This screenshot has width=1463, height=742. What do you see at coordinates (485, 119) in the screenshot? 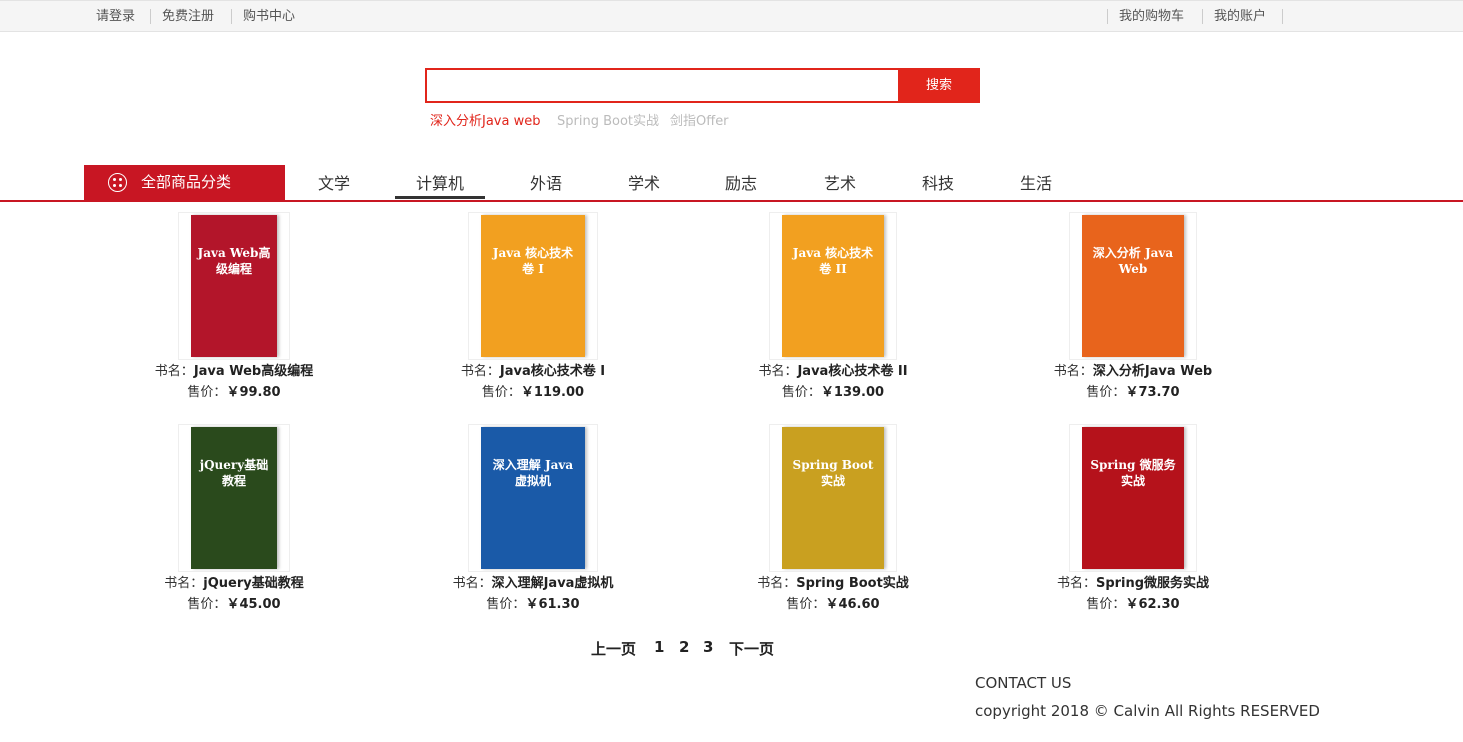
I see `hot-search-link: 深入分析Java web` at bounding box center [485, 119].